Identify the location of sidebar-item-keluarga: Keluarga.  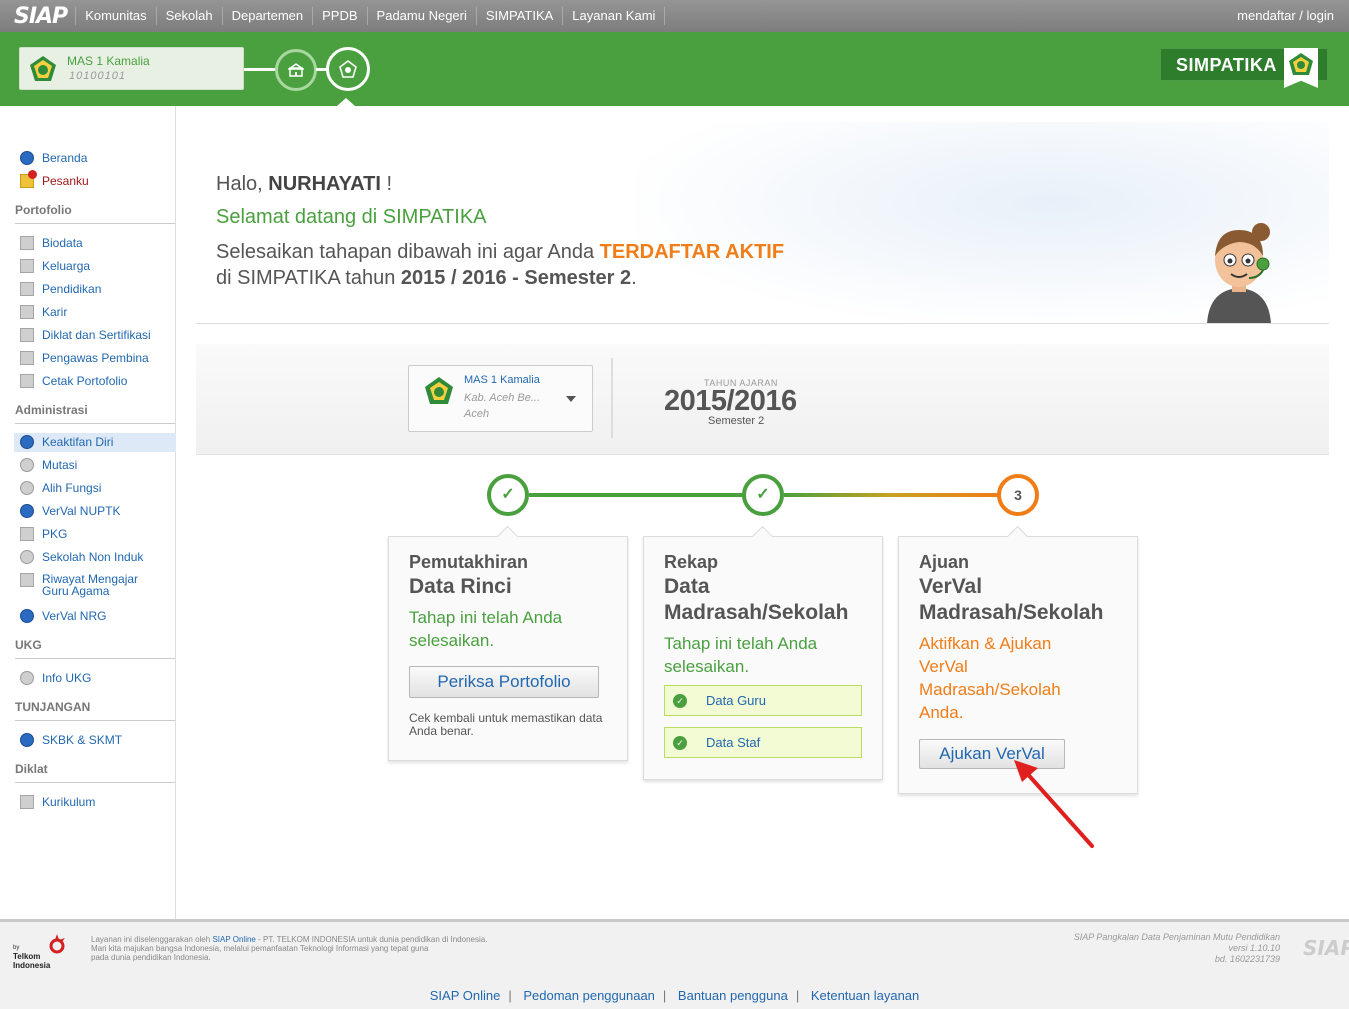
(55, 266).